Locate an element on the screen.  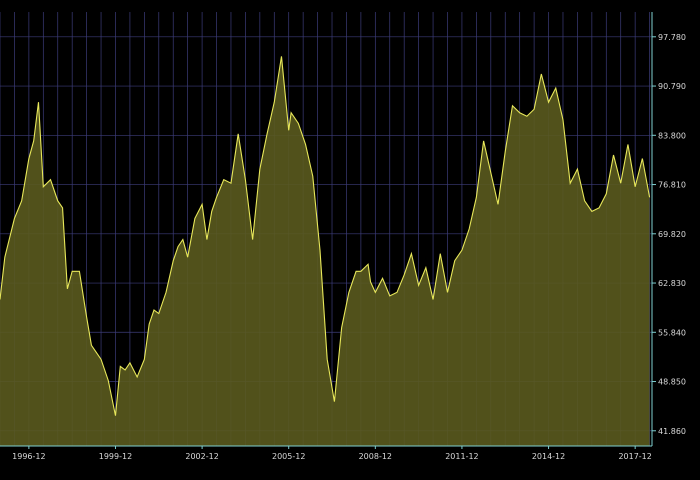
y-tick-label: 55.840 is located at coordinates (672, 332).